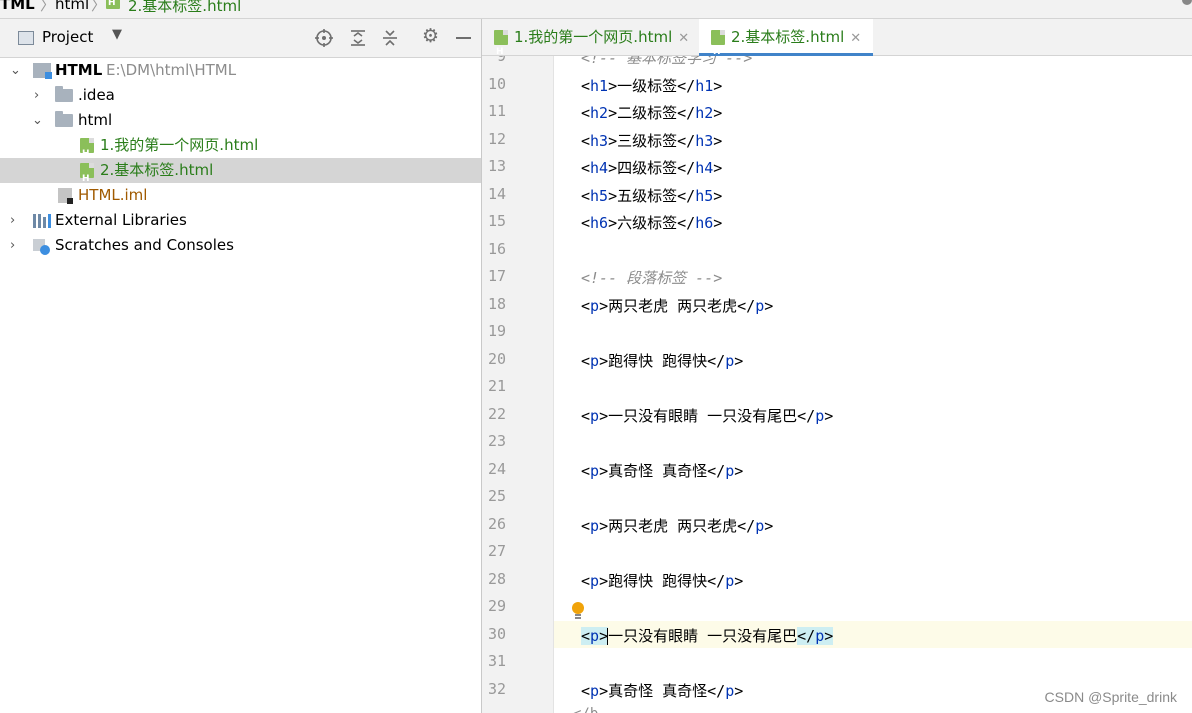  I want to click on breadcrumb-file: 2.基本标签.html, so click(184, 8).